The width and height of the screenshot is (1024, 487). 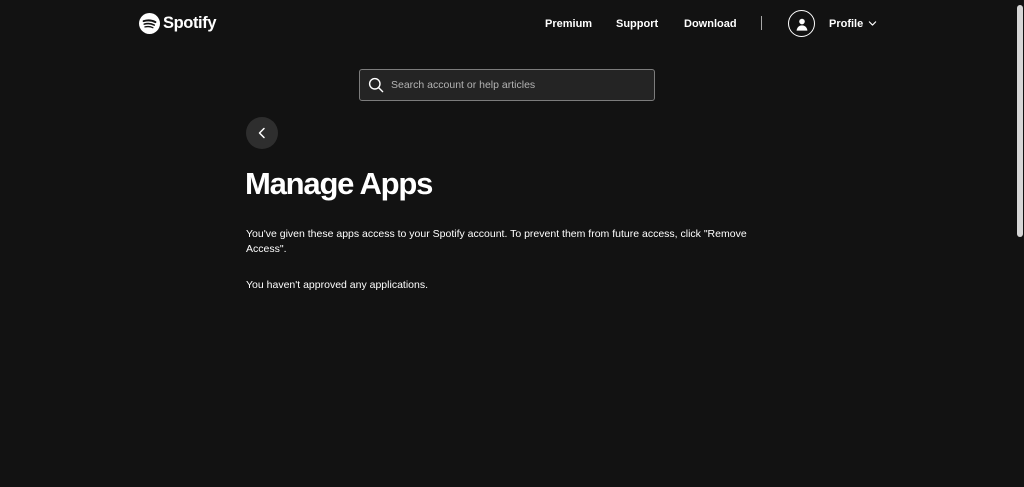 What do you see at coordinates (846, 23) in the screenshot?
I see `profile-label: Profile` at bounding box center [846, 23].